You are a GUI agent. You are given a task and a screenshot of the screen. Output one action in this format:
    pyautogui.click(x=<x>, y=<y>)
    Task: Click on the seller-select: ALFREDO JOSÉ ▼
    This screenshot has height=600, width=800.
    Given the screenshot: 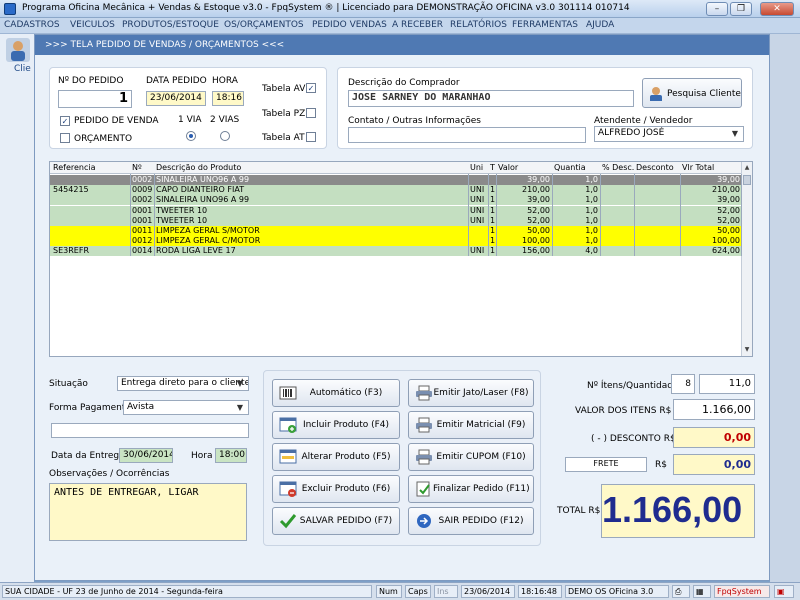 What is the action you would take?
    pyautogui.click(x=669, y=134)
    